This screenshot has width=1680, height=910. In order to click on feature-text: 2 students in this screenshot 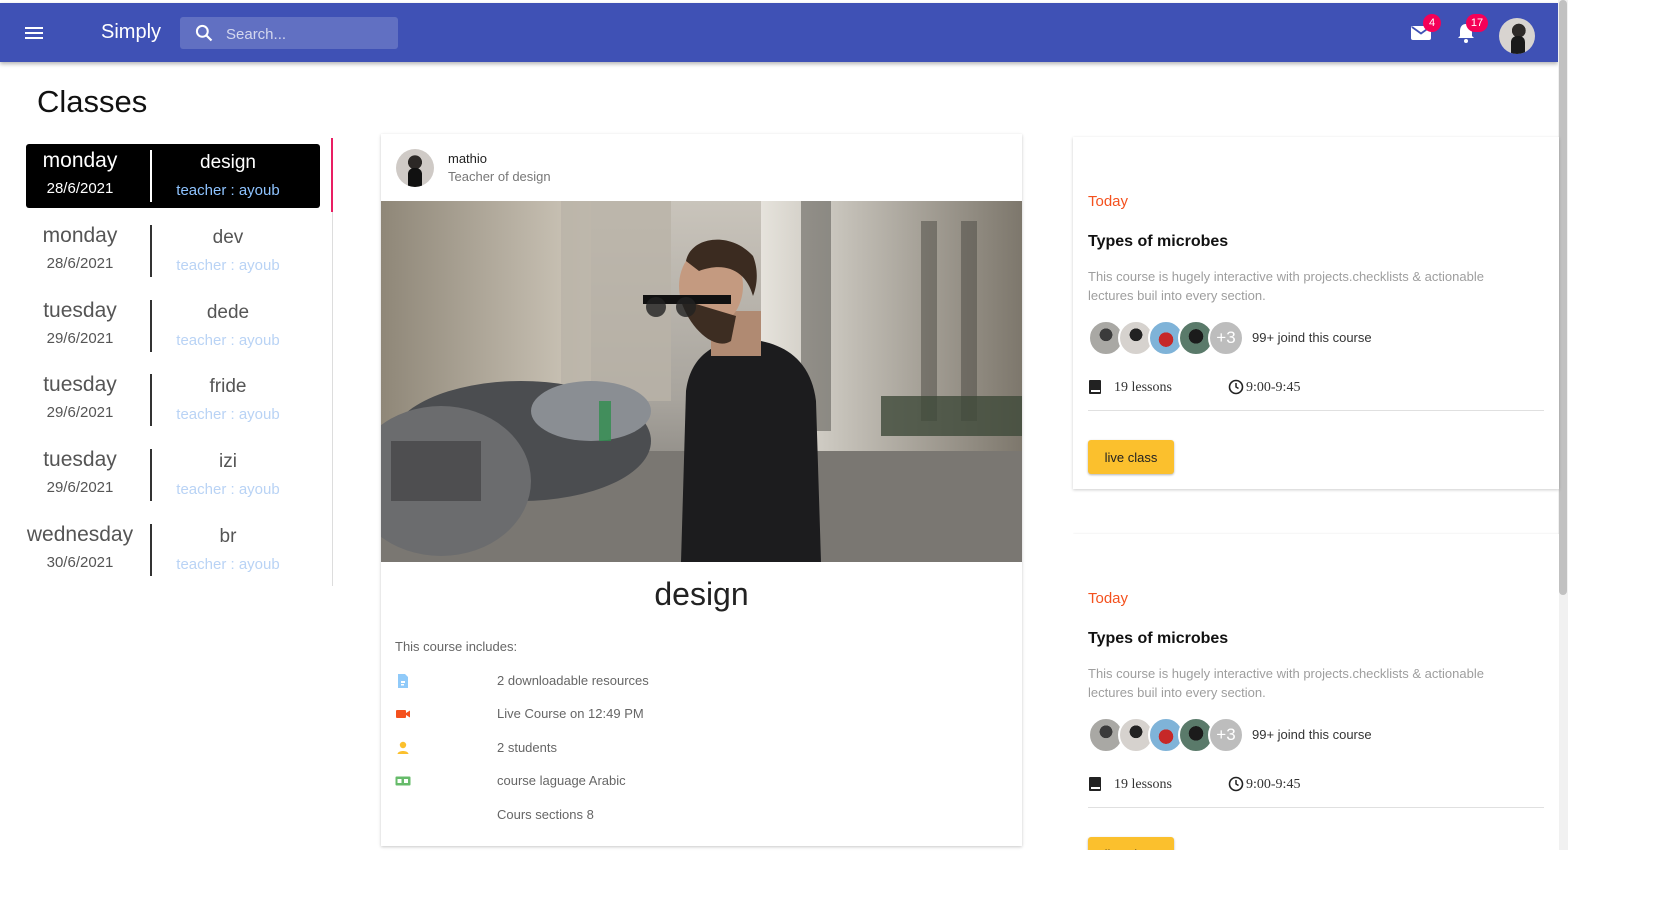, I will do `click(527, 747)`.